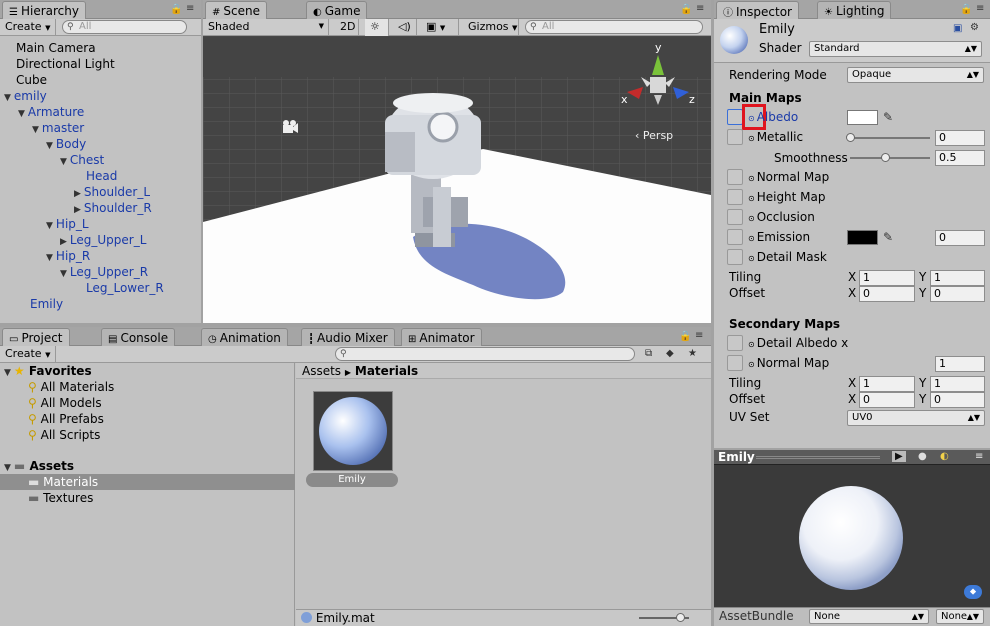  What do you see at coordinates (852, 536) in the screenshot?
I see `preview-render` at bounding box center [852, 536].